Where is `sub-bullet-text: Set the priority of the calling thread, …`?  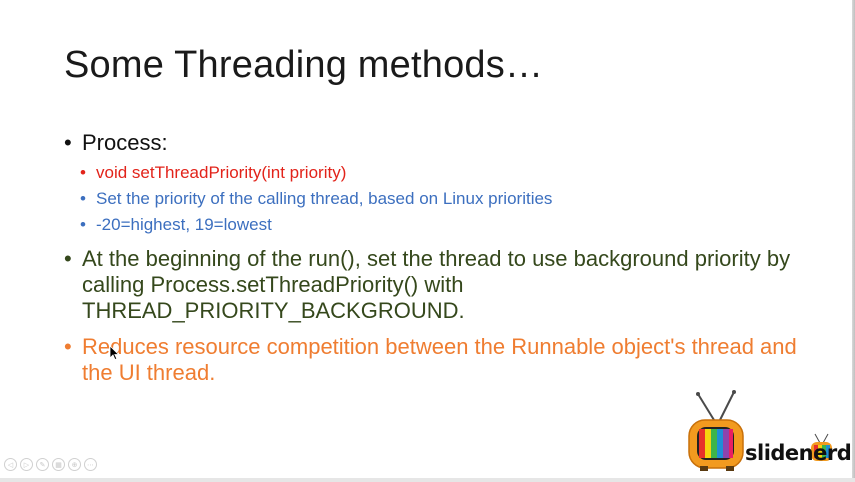
sub-bullet-text: Set the priority of the calling thread, … is located at coordinates (324, 198).